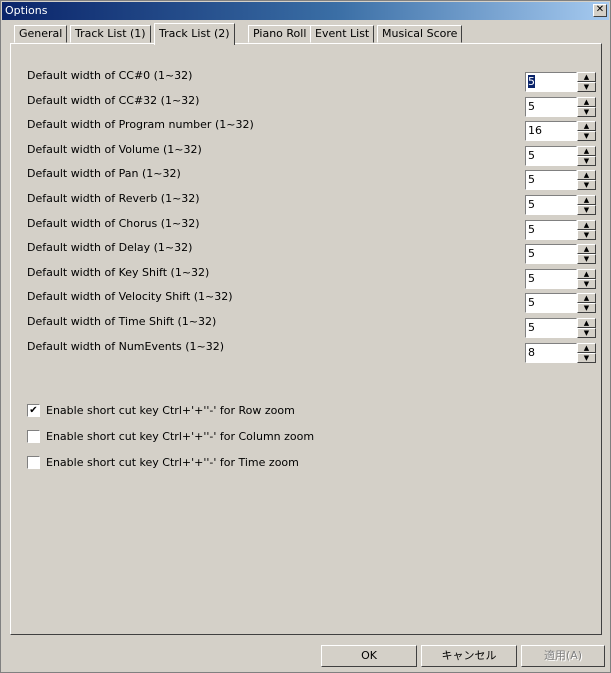 This screenshot has height=673, width=611. I want to click on field-label: Default width of Volume (1~32), so click(114, 149).